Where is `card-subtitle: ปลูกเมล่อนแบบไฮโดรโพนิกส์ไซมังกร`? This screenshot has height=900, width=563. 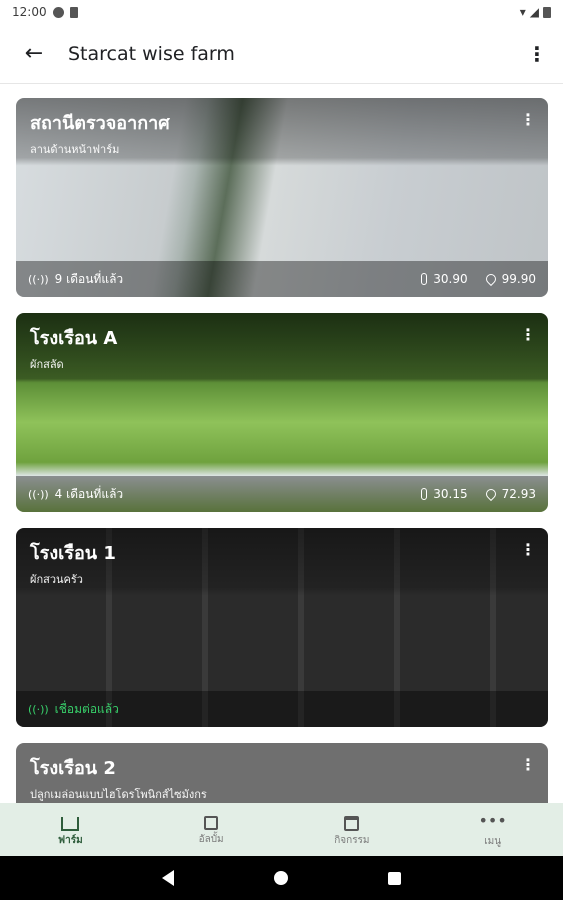
card-subtitle: ปลูกเมล่อนแบบไฮโดรโพนิกส์ไซมังกร is located at coordinates (118, 794).